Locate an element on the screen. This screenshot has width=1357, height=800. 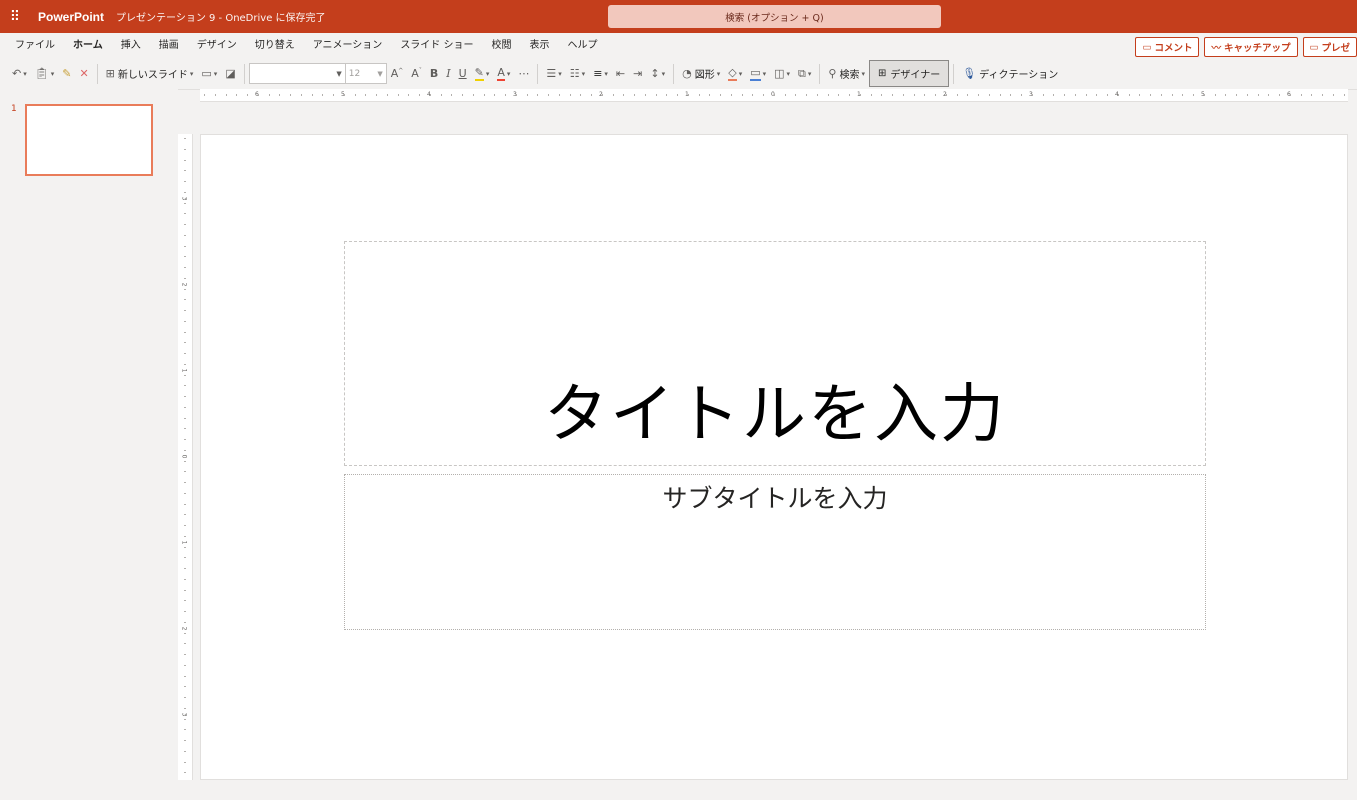
horizontal-ruler: 6543210123456 is located at coordinates (774, 95).